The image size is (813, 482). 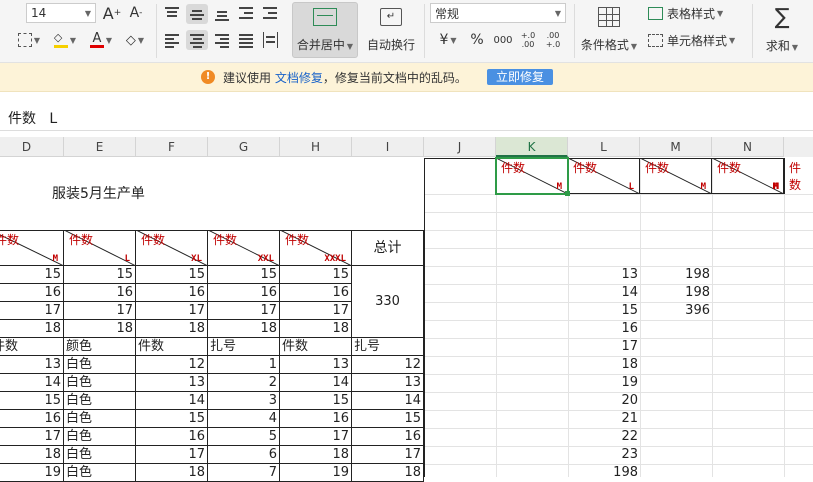 I want to click on column-header-j: J, so click(x=460, y=147).